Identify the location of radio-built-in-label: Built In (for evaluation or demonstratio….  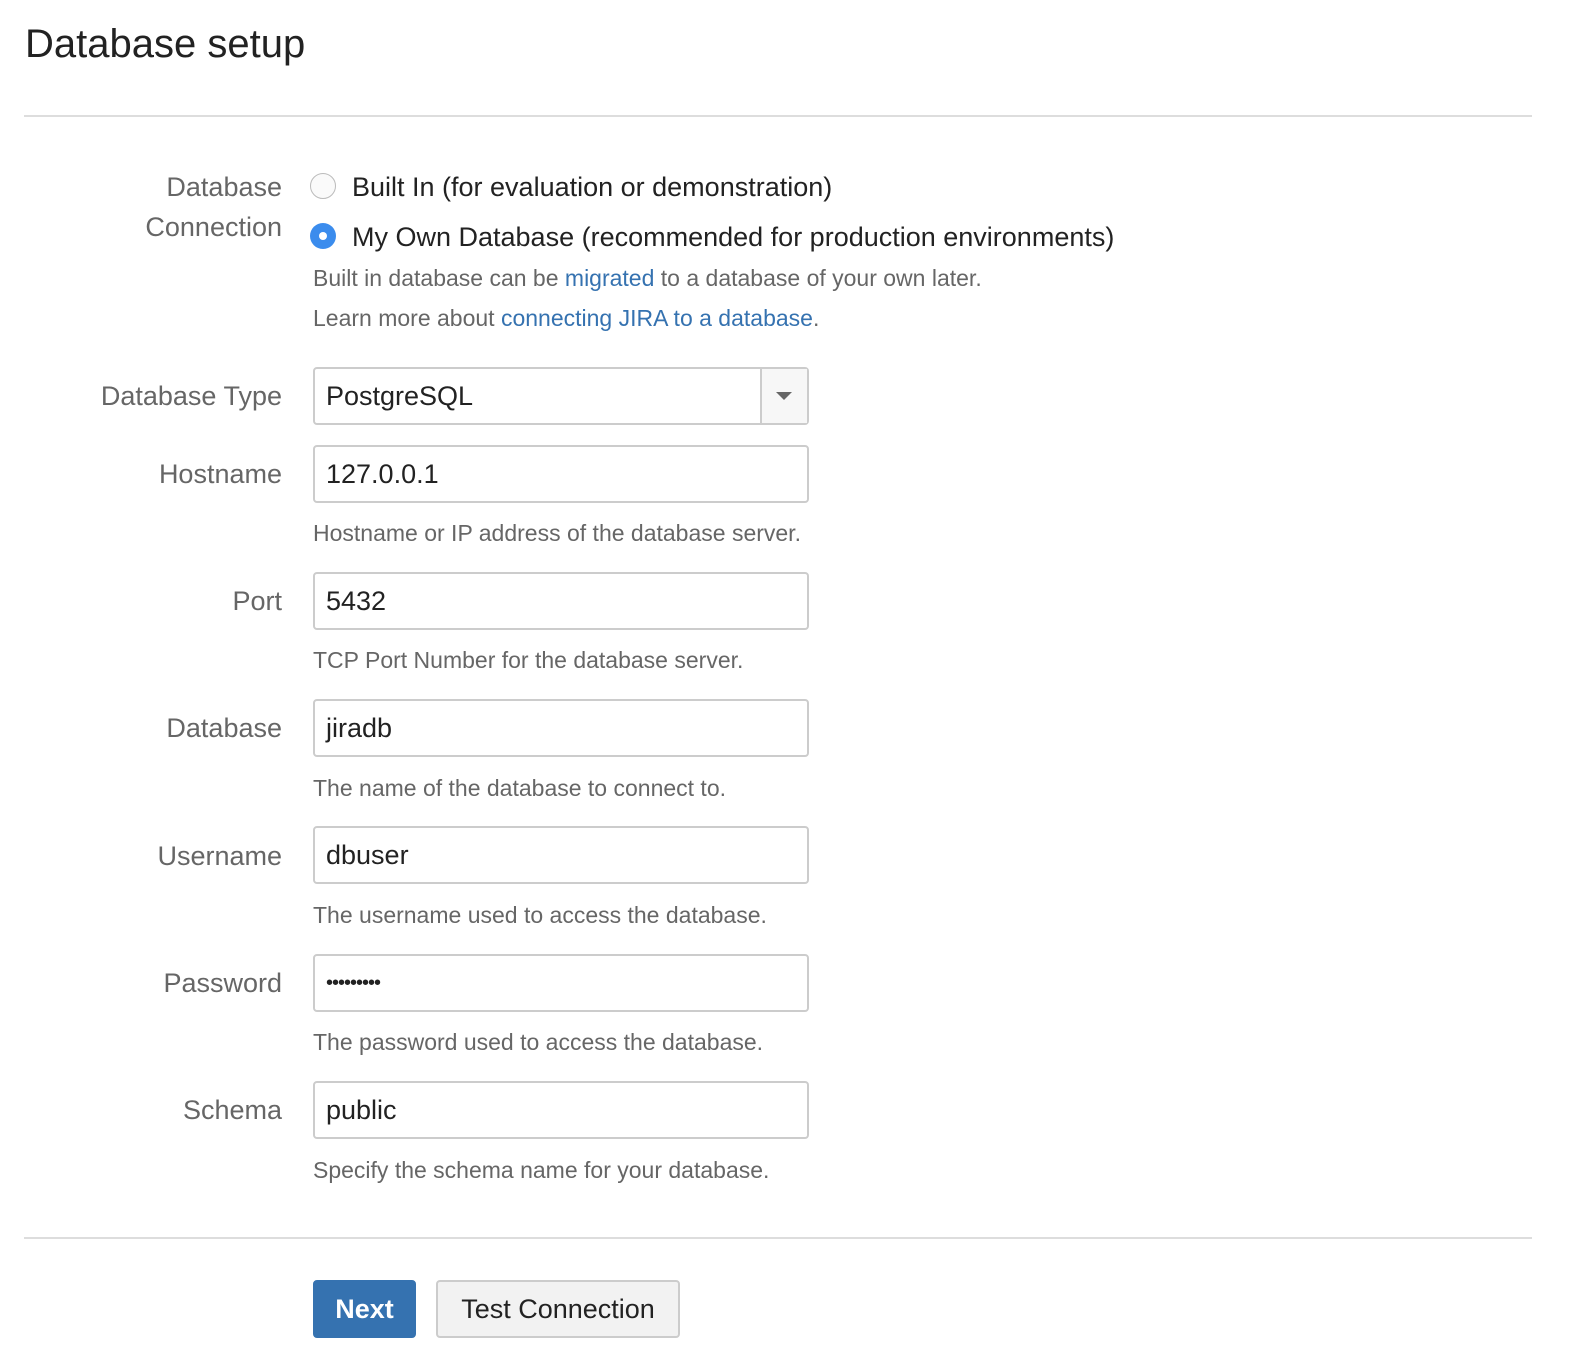
(592, 187).